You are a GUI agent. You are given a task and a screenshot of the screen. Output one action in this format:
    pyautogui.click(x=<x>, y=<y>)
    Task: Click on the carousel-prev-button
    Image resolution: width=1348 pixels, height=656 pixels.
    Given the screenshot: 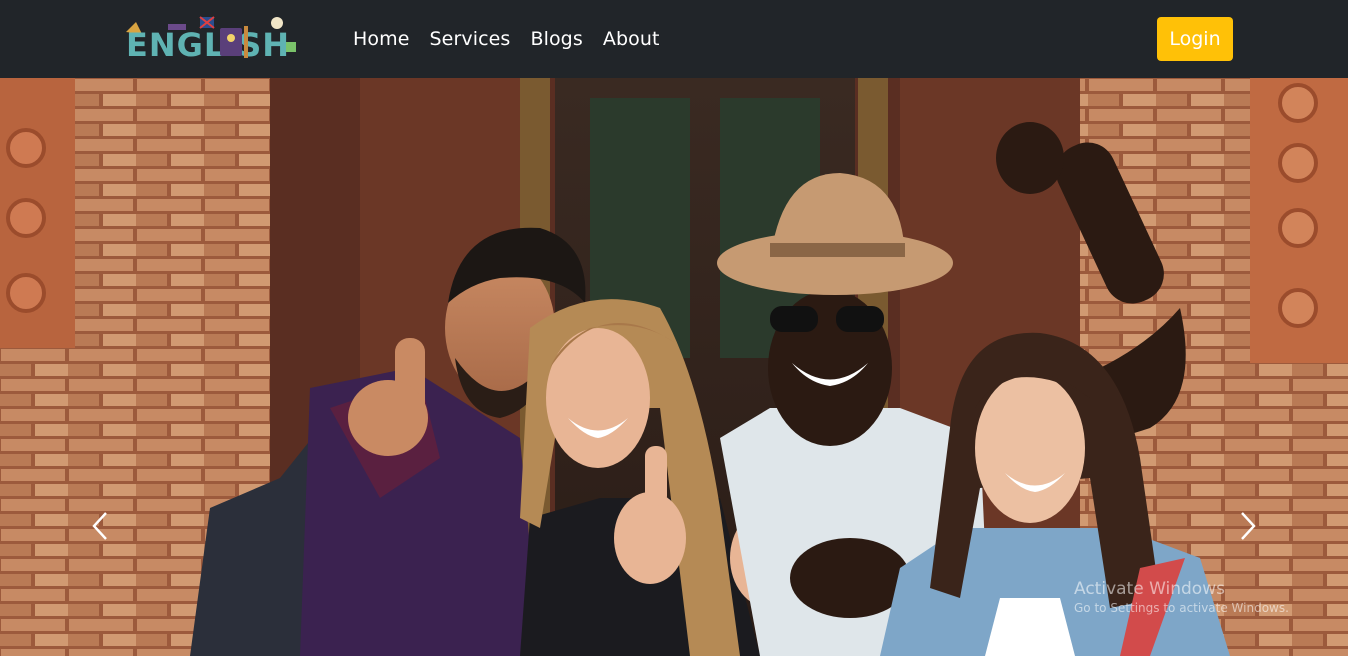 What is the action you would take?
    pyautogui.click(x=100, y=528)
    